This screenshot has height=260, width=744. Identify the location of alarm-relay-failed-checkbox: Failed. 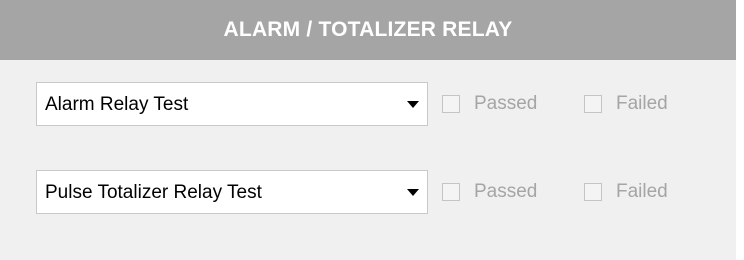
(626, 104).